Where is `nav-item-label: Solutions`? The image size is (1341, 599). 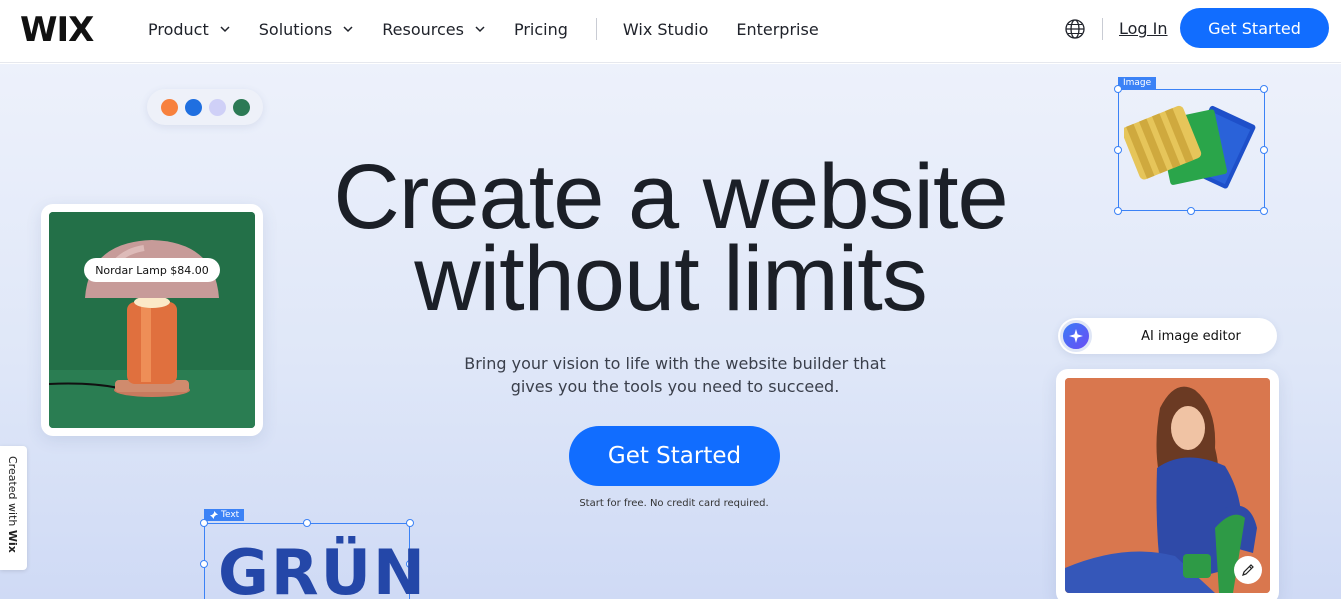 nav-item-label: Solutions is located at coordinates (295, 29).